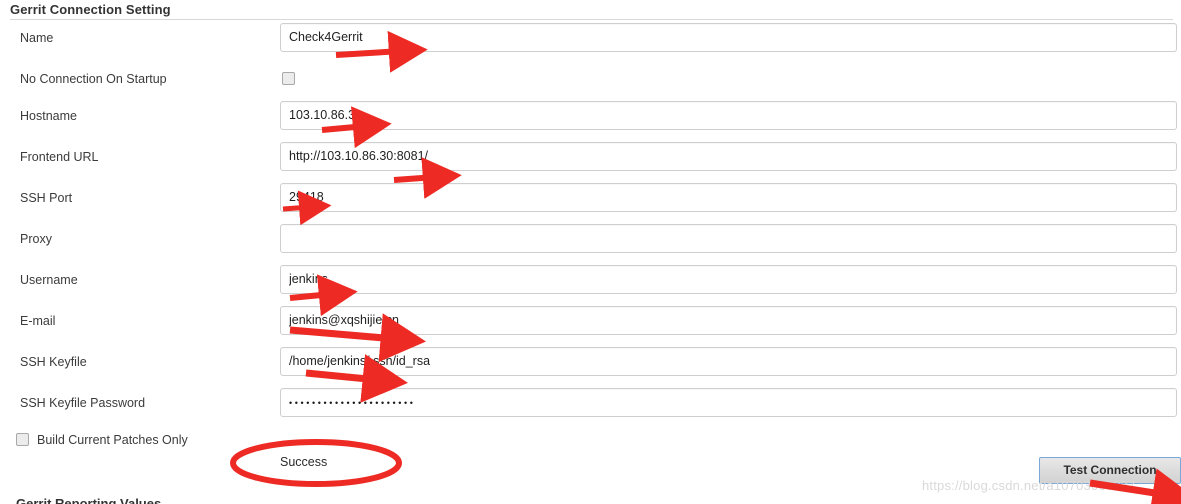 This screenshot has height=504, width=1181. Describe the element at coordinates (352, 403) in the screenshot. I see `ssh-keyfile-password-input-value: ••••••••••••••••••••••` at that location.